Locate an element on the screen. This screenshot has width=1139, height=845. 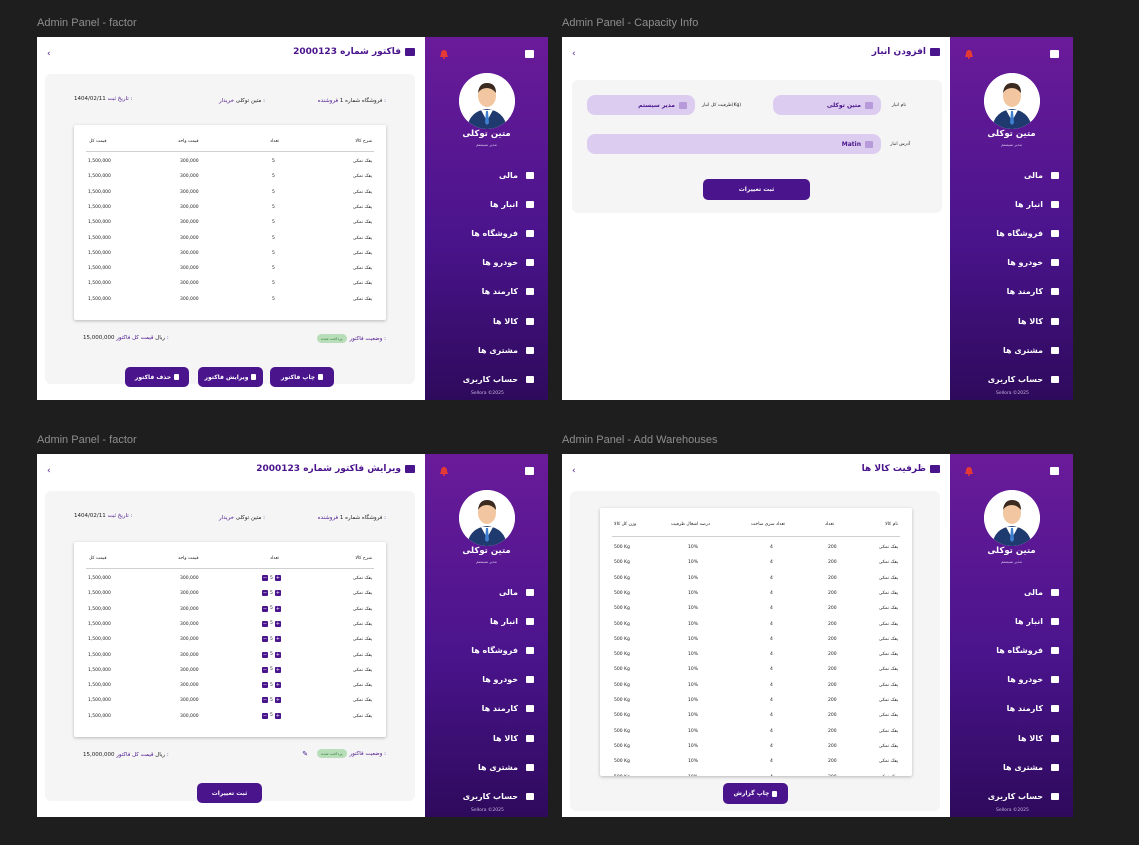
cell-product: پفک نمکی is located at coordinates (362, 207).